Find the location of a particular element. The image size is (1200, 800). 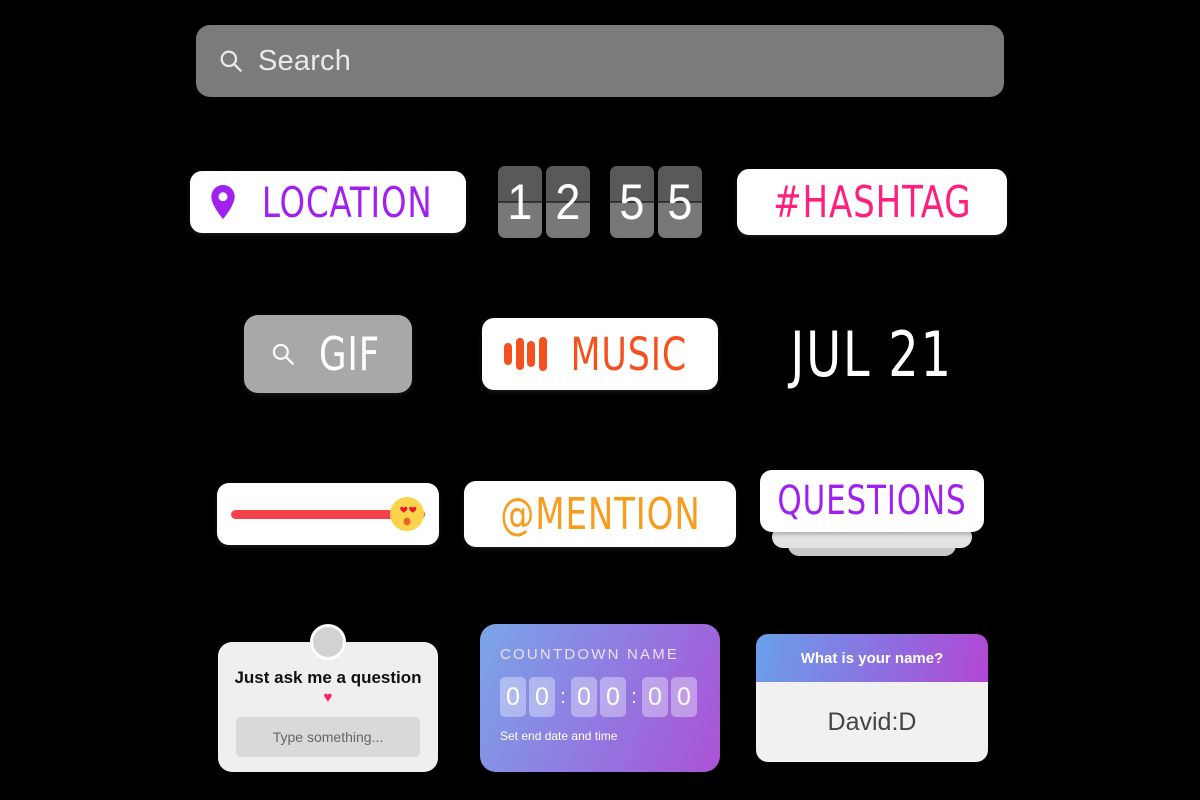

countdown-footer: Set end date and time is located at coordinates (600, 736).